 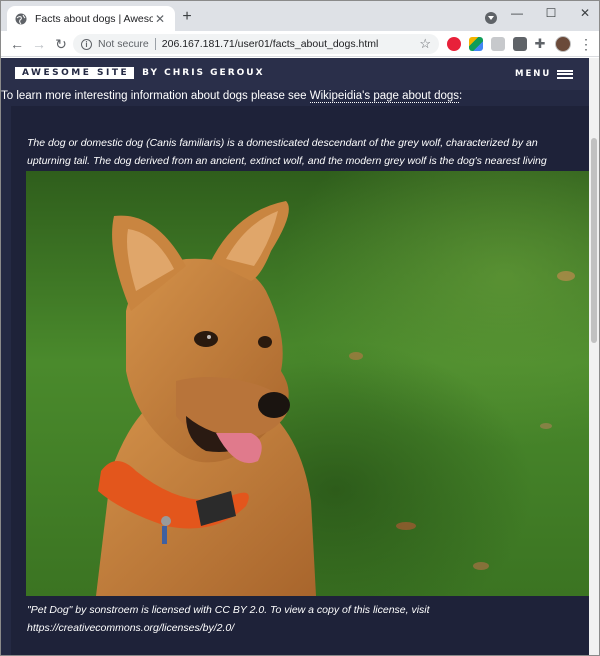 I want to click on hamburger-icon, so click(x=565, y=74).